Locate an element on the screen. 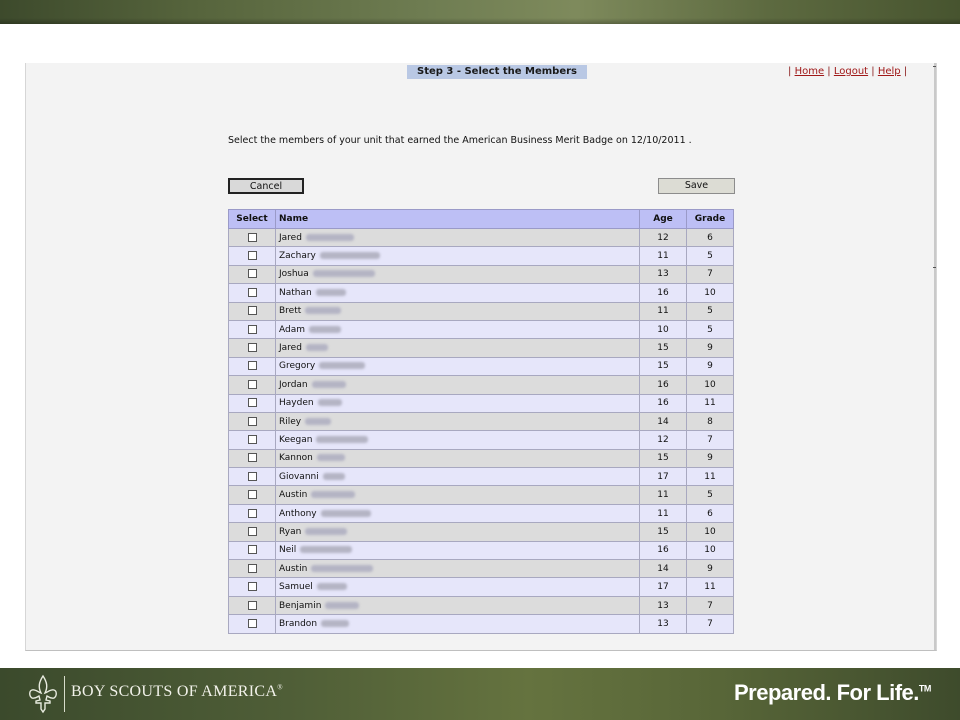 This screenshot has height=720, width=960. age-cell: 11 is located at coordinates (663, 495).